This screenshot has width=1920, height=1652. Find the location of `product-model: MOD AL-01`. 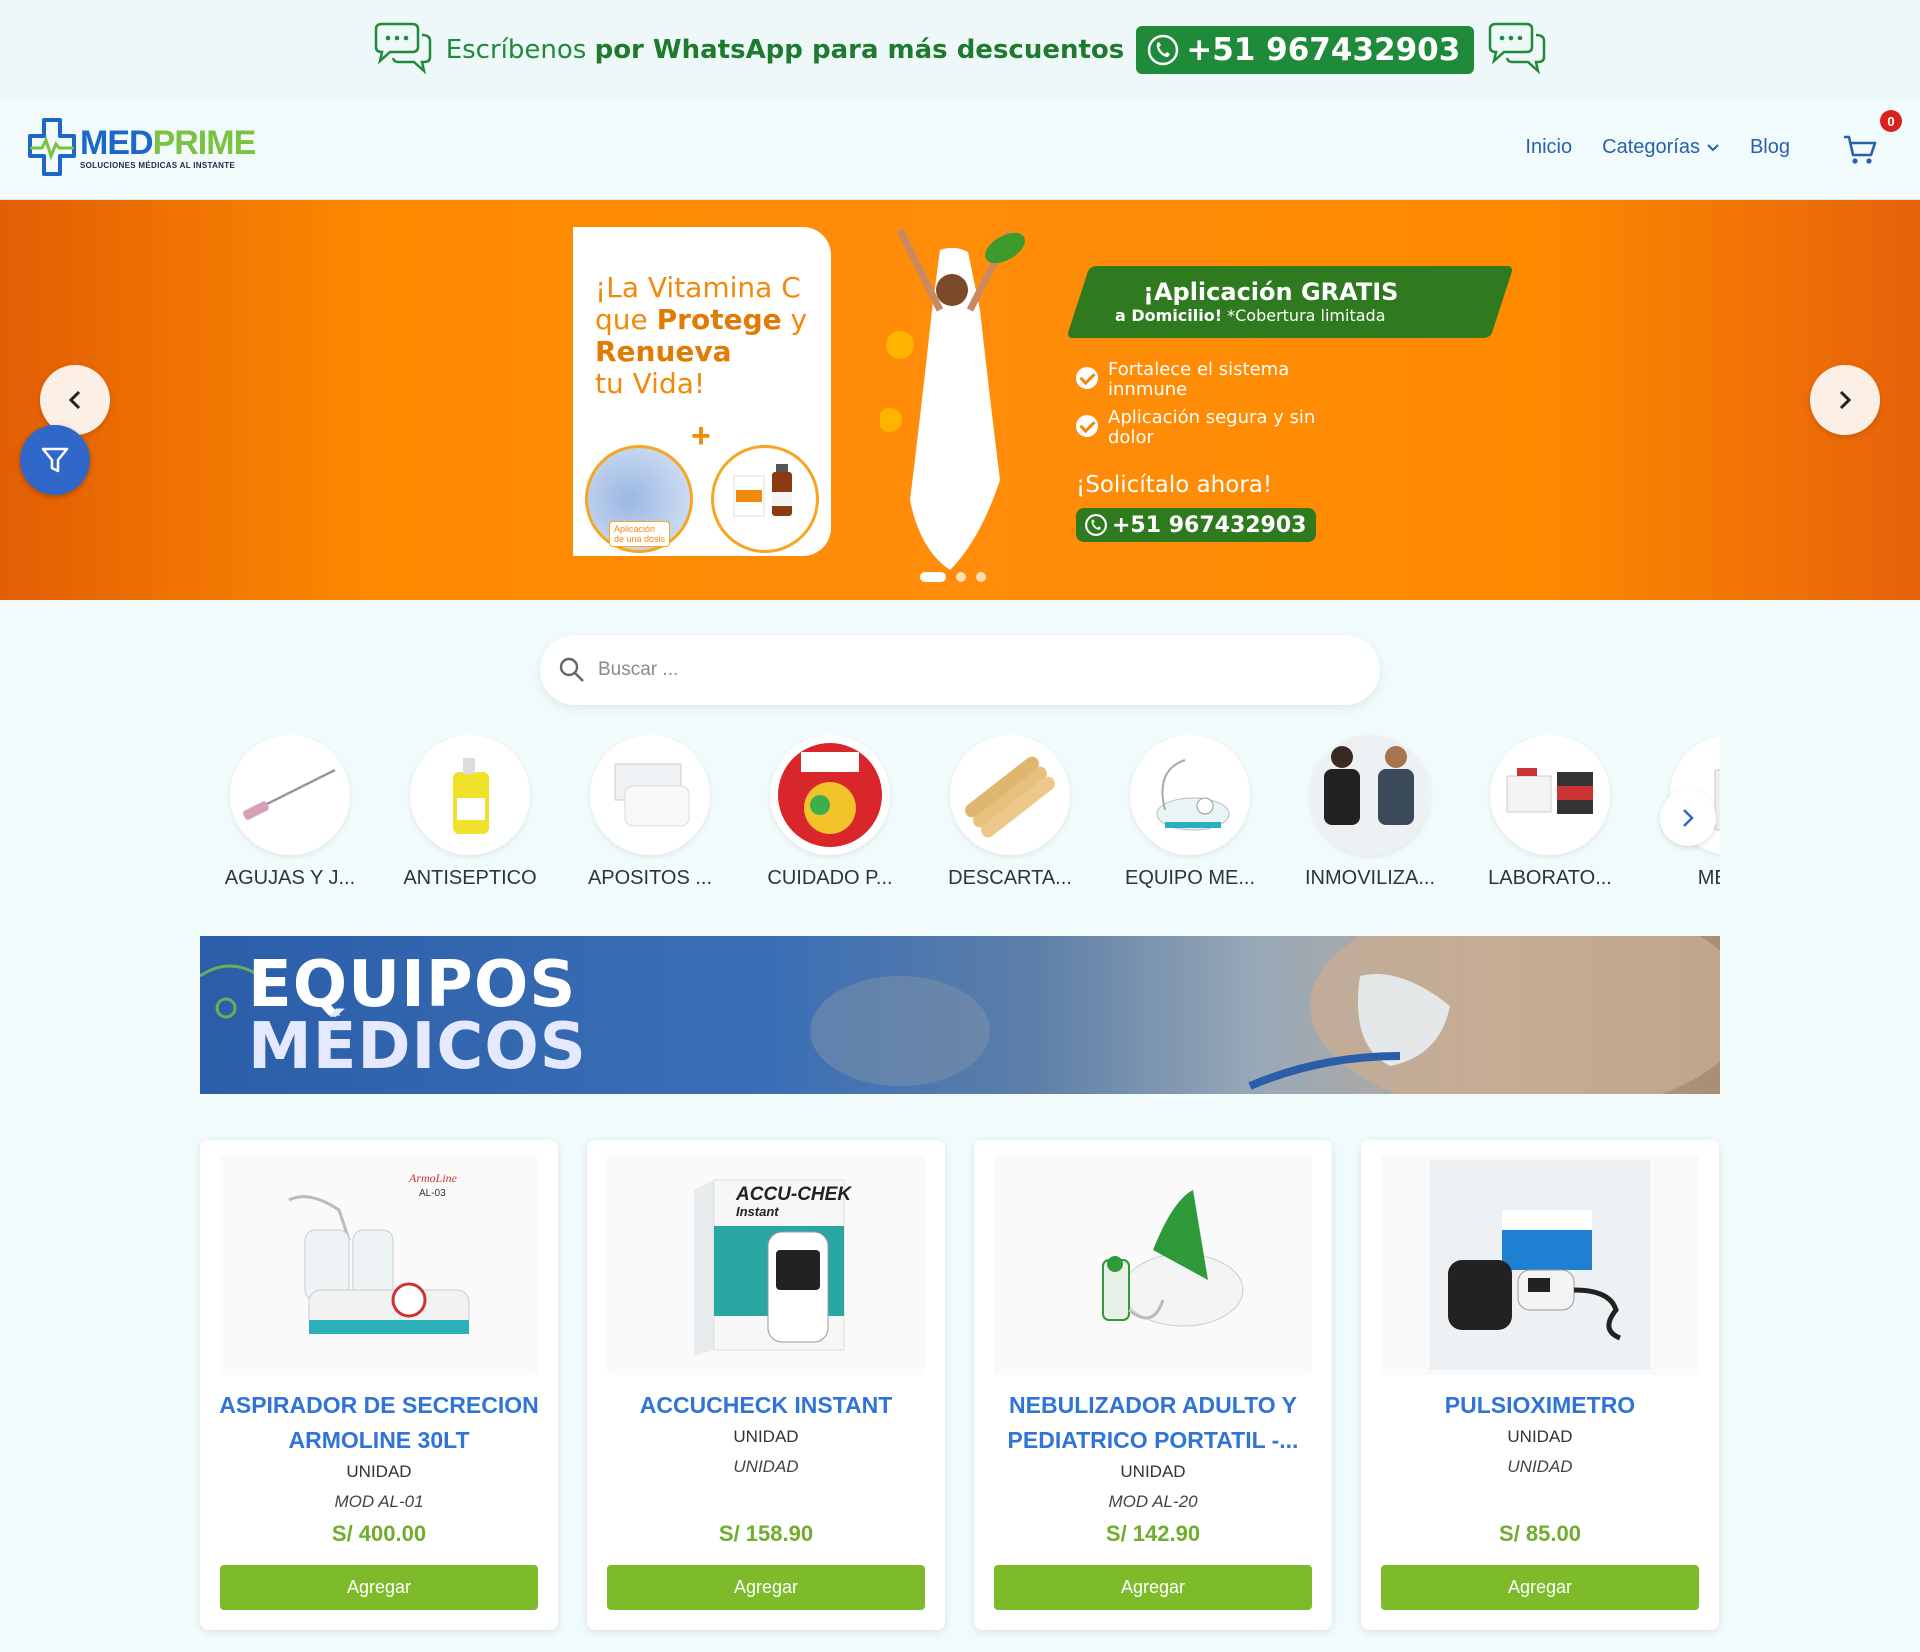

product-model: MOD AL-01 is located at coordinates (379, 1501).